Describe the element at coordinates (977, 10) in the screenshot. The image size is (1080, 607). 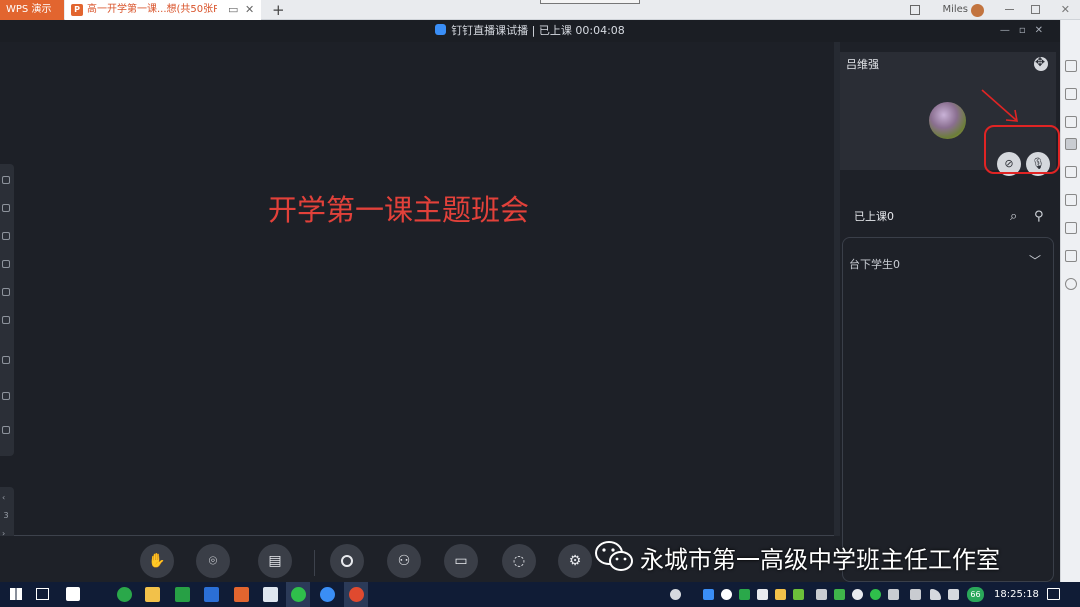
I see `user-avatar` at that location.